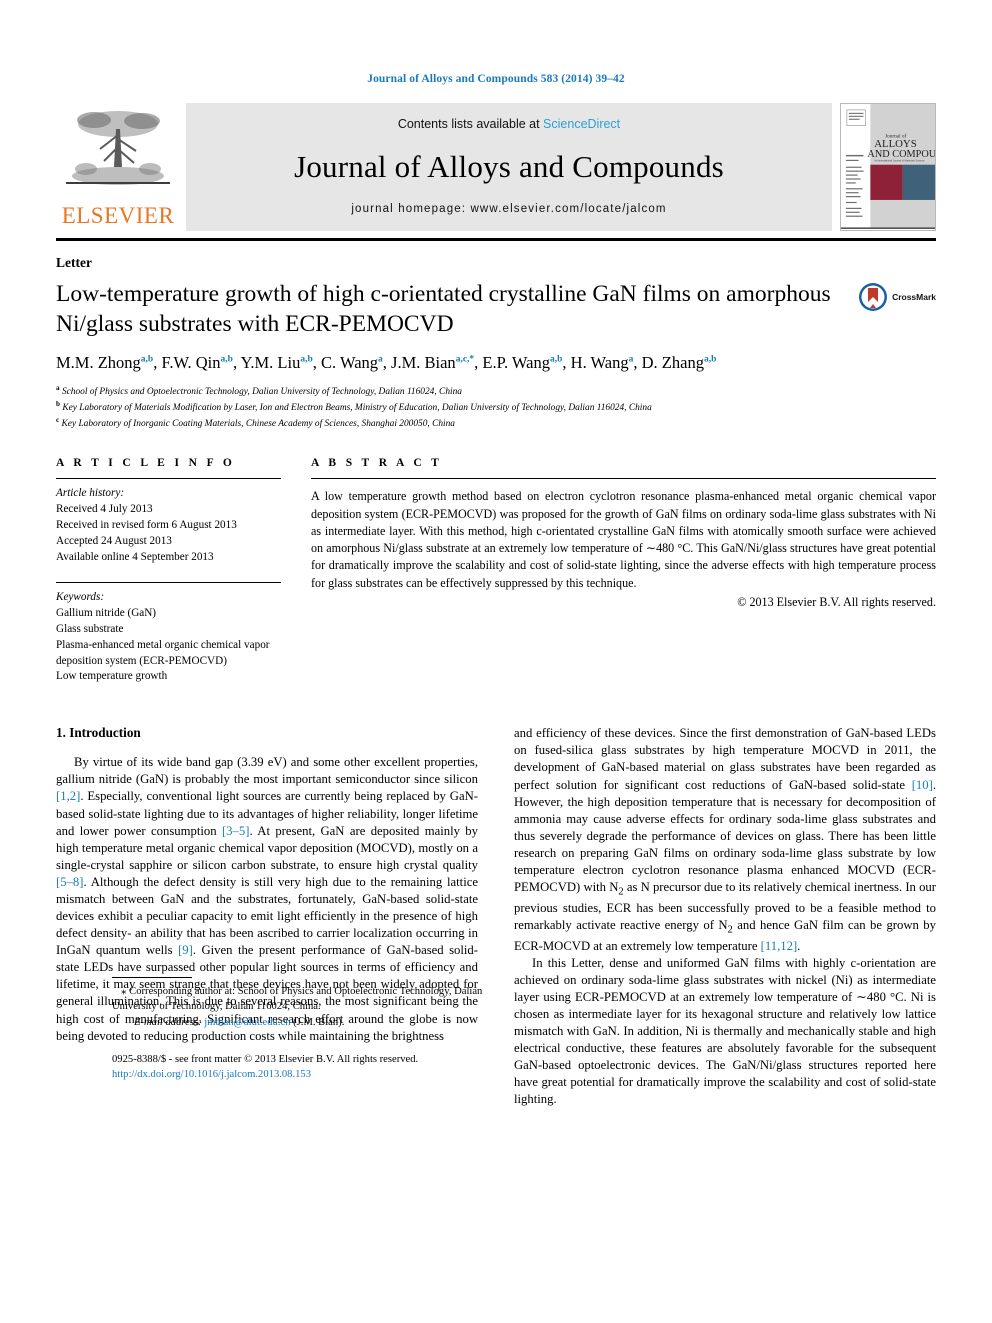 The image size is (992, 1323). I want to click on email-label: E-mail address:, so click(168, 1022).